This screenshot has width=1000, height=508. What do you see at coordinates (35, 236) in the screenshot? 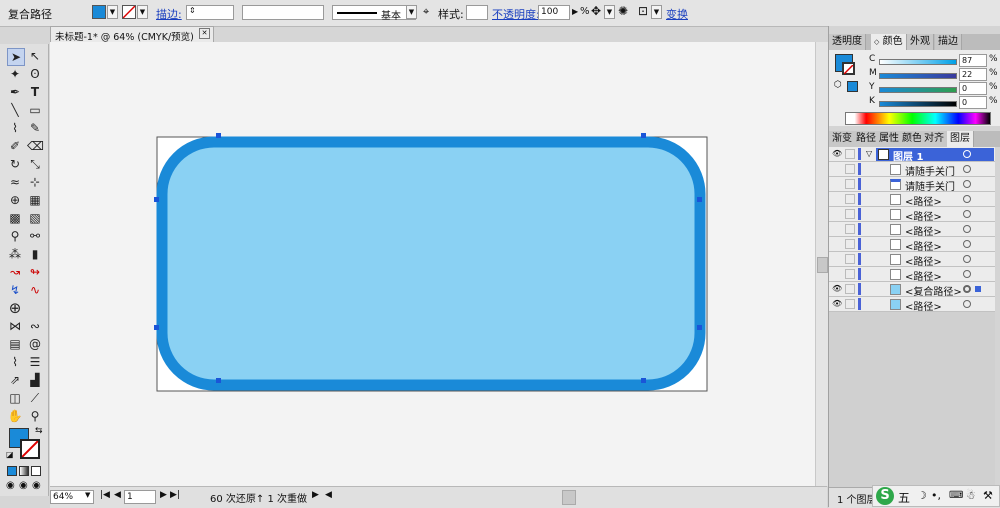
I see `blend-tool-icon: ⚯` at bounding box center [35, 236].